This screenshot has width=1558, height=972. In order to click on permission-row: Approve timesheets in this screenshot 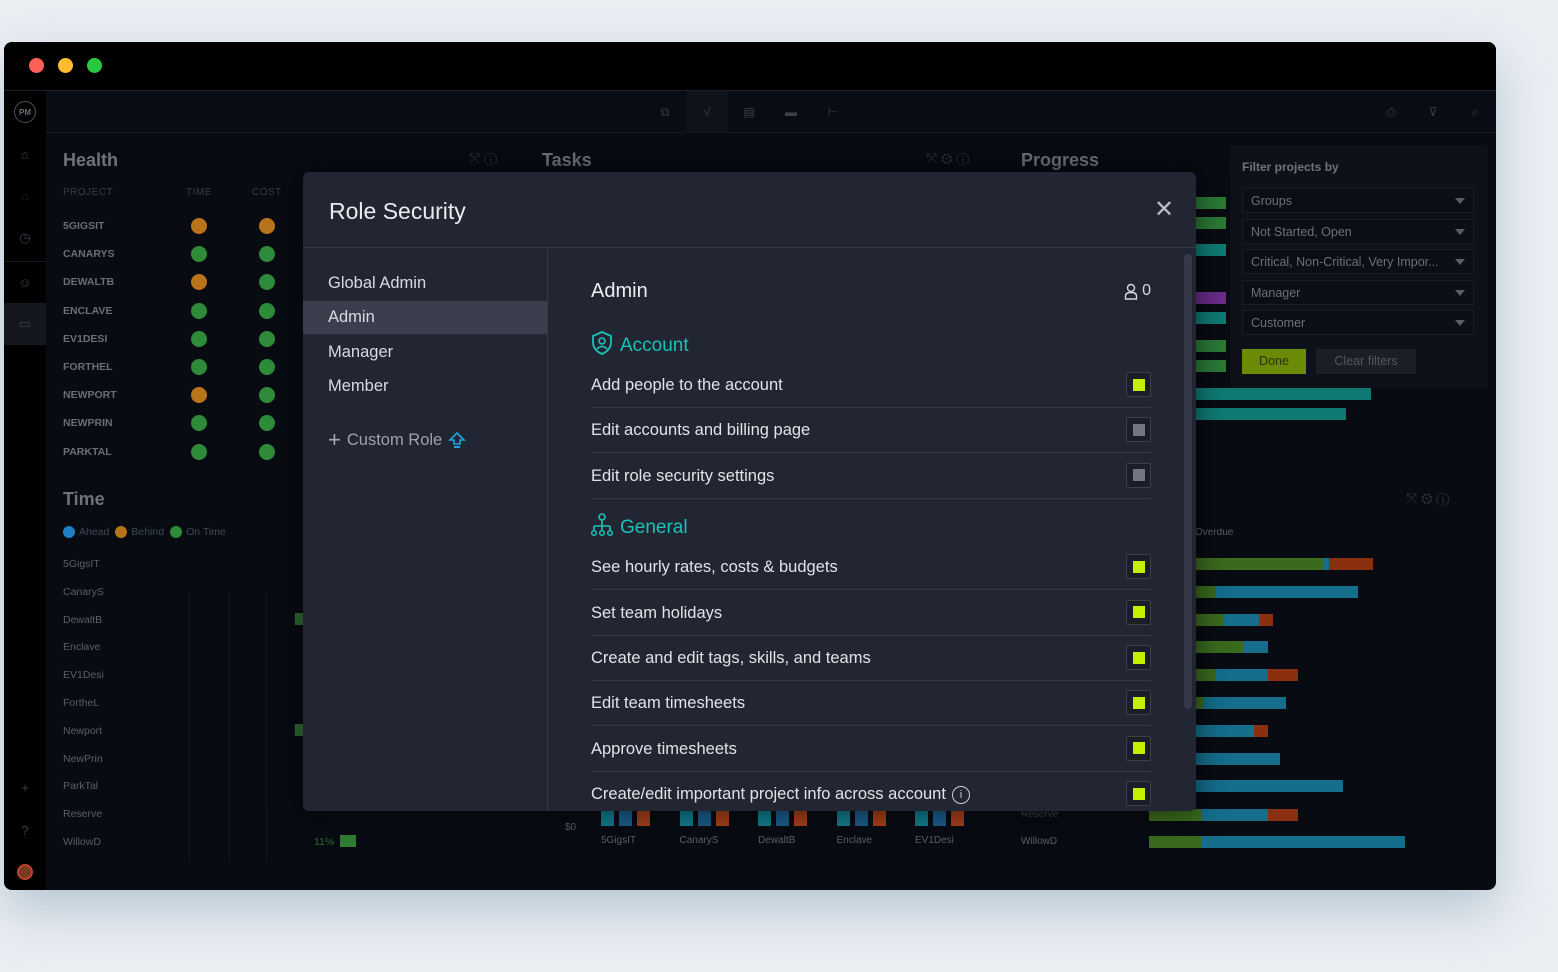, I will do `click(871, 749)`.